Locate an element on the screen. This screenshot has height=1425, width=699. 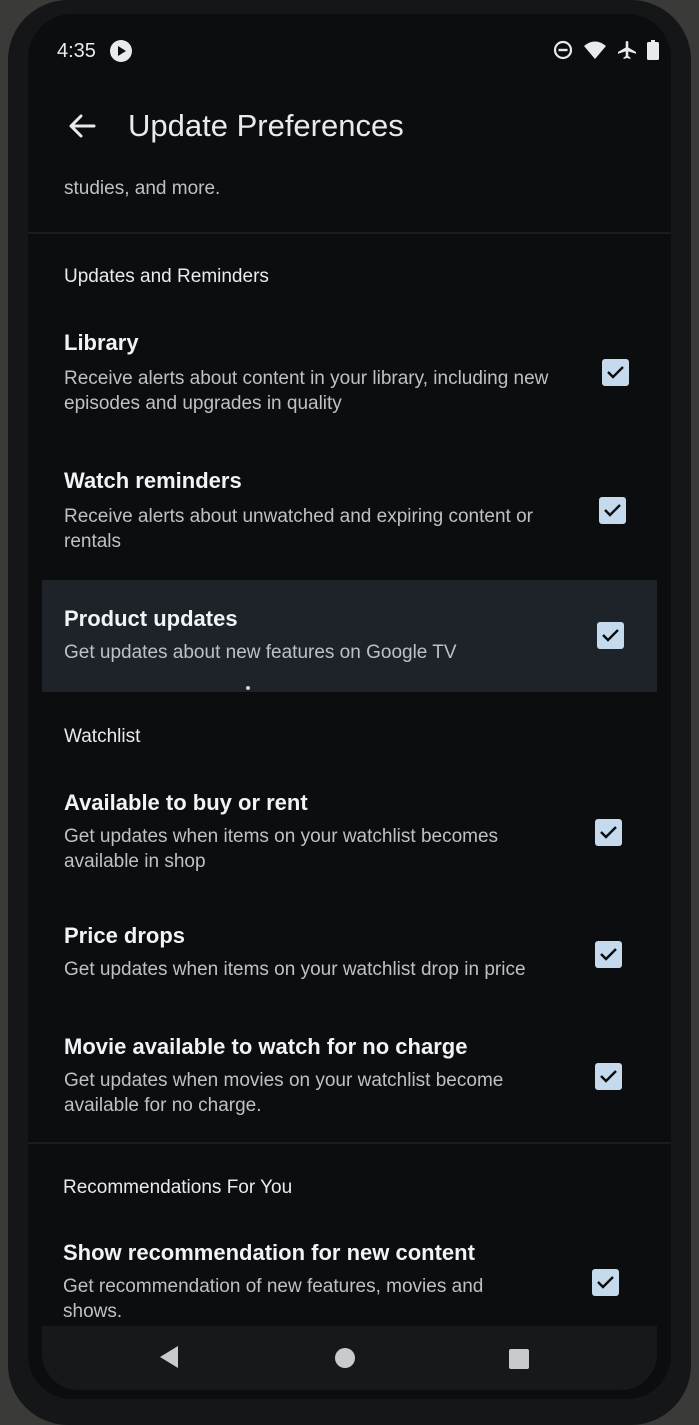
scroll-indicator is located at coordinates (248, 688).